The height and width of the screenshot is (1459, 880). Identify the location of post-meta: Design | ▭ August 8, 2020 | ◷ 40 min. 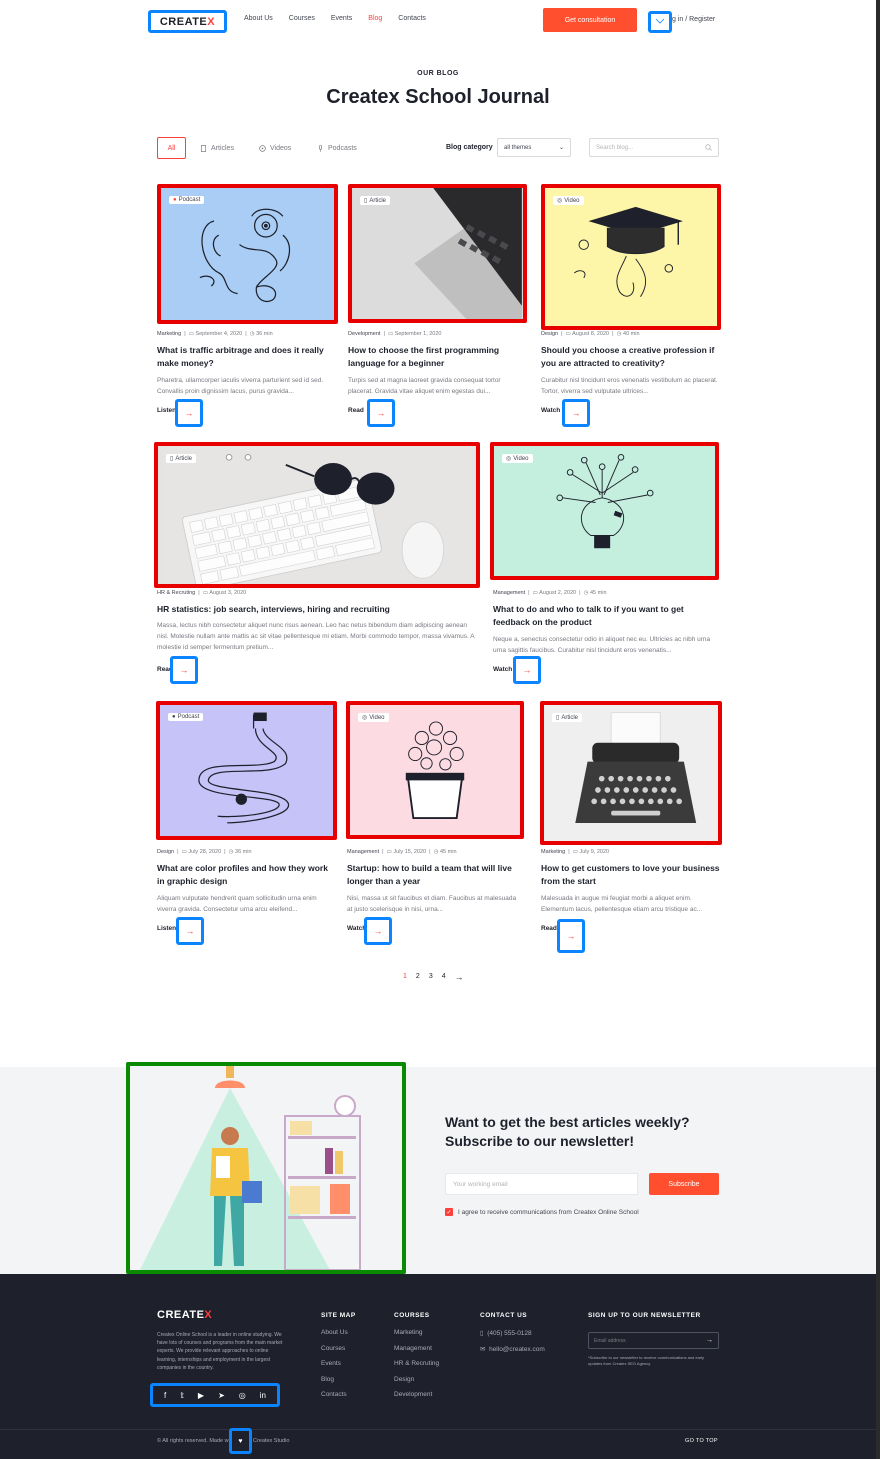
(590, 334).